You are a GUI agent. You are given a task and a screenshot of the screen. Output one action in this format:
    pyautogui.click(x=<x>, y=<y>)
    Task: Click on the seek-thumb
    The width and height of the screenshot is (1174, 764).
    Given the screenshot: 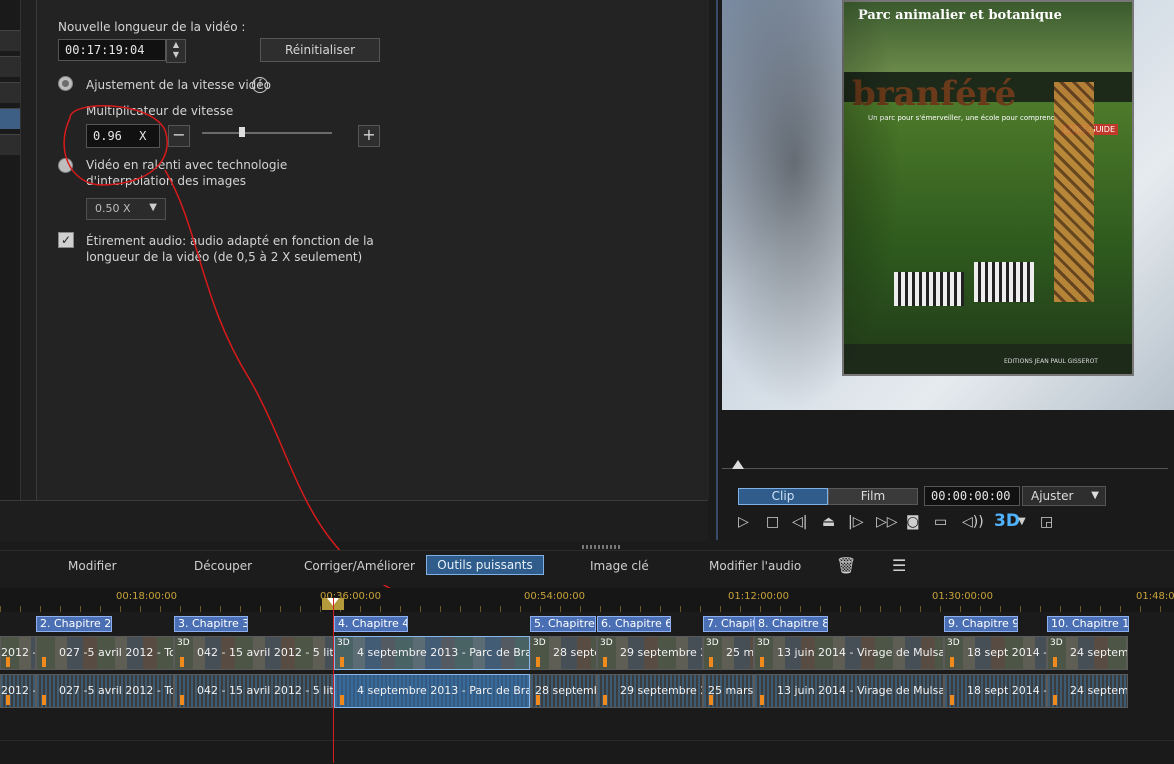 What is the action you would take?
    pyautogui.click(x=738, y=464)
    